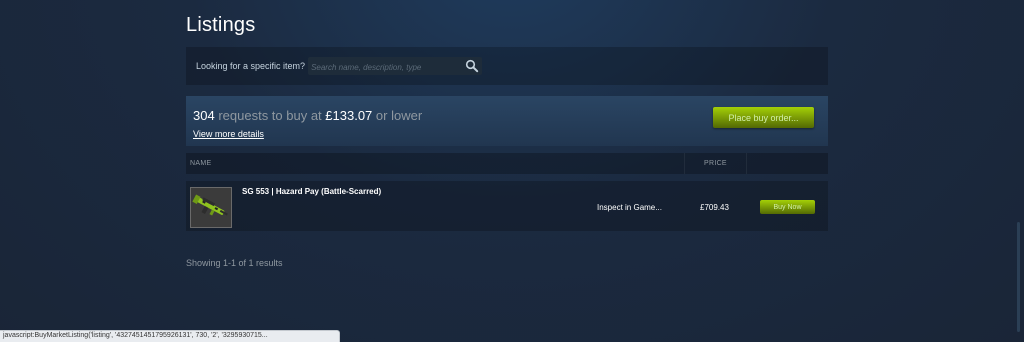  I want to click on scrollbar, so click(1018, 277).